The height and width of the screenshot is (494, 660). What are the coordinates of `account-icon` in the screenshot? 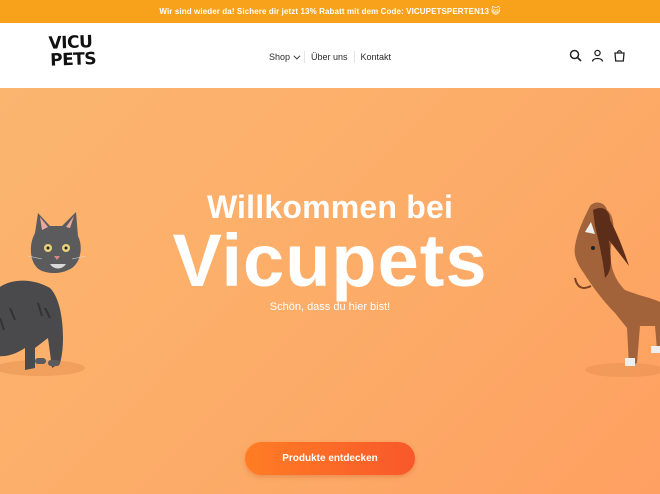 It's located at (597, 55).